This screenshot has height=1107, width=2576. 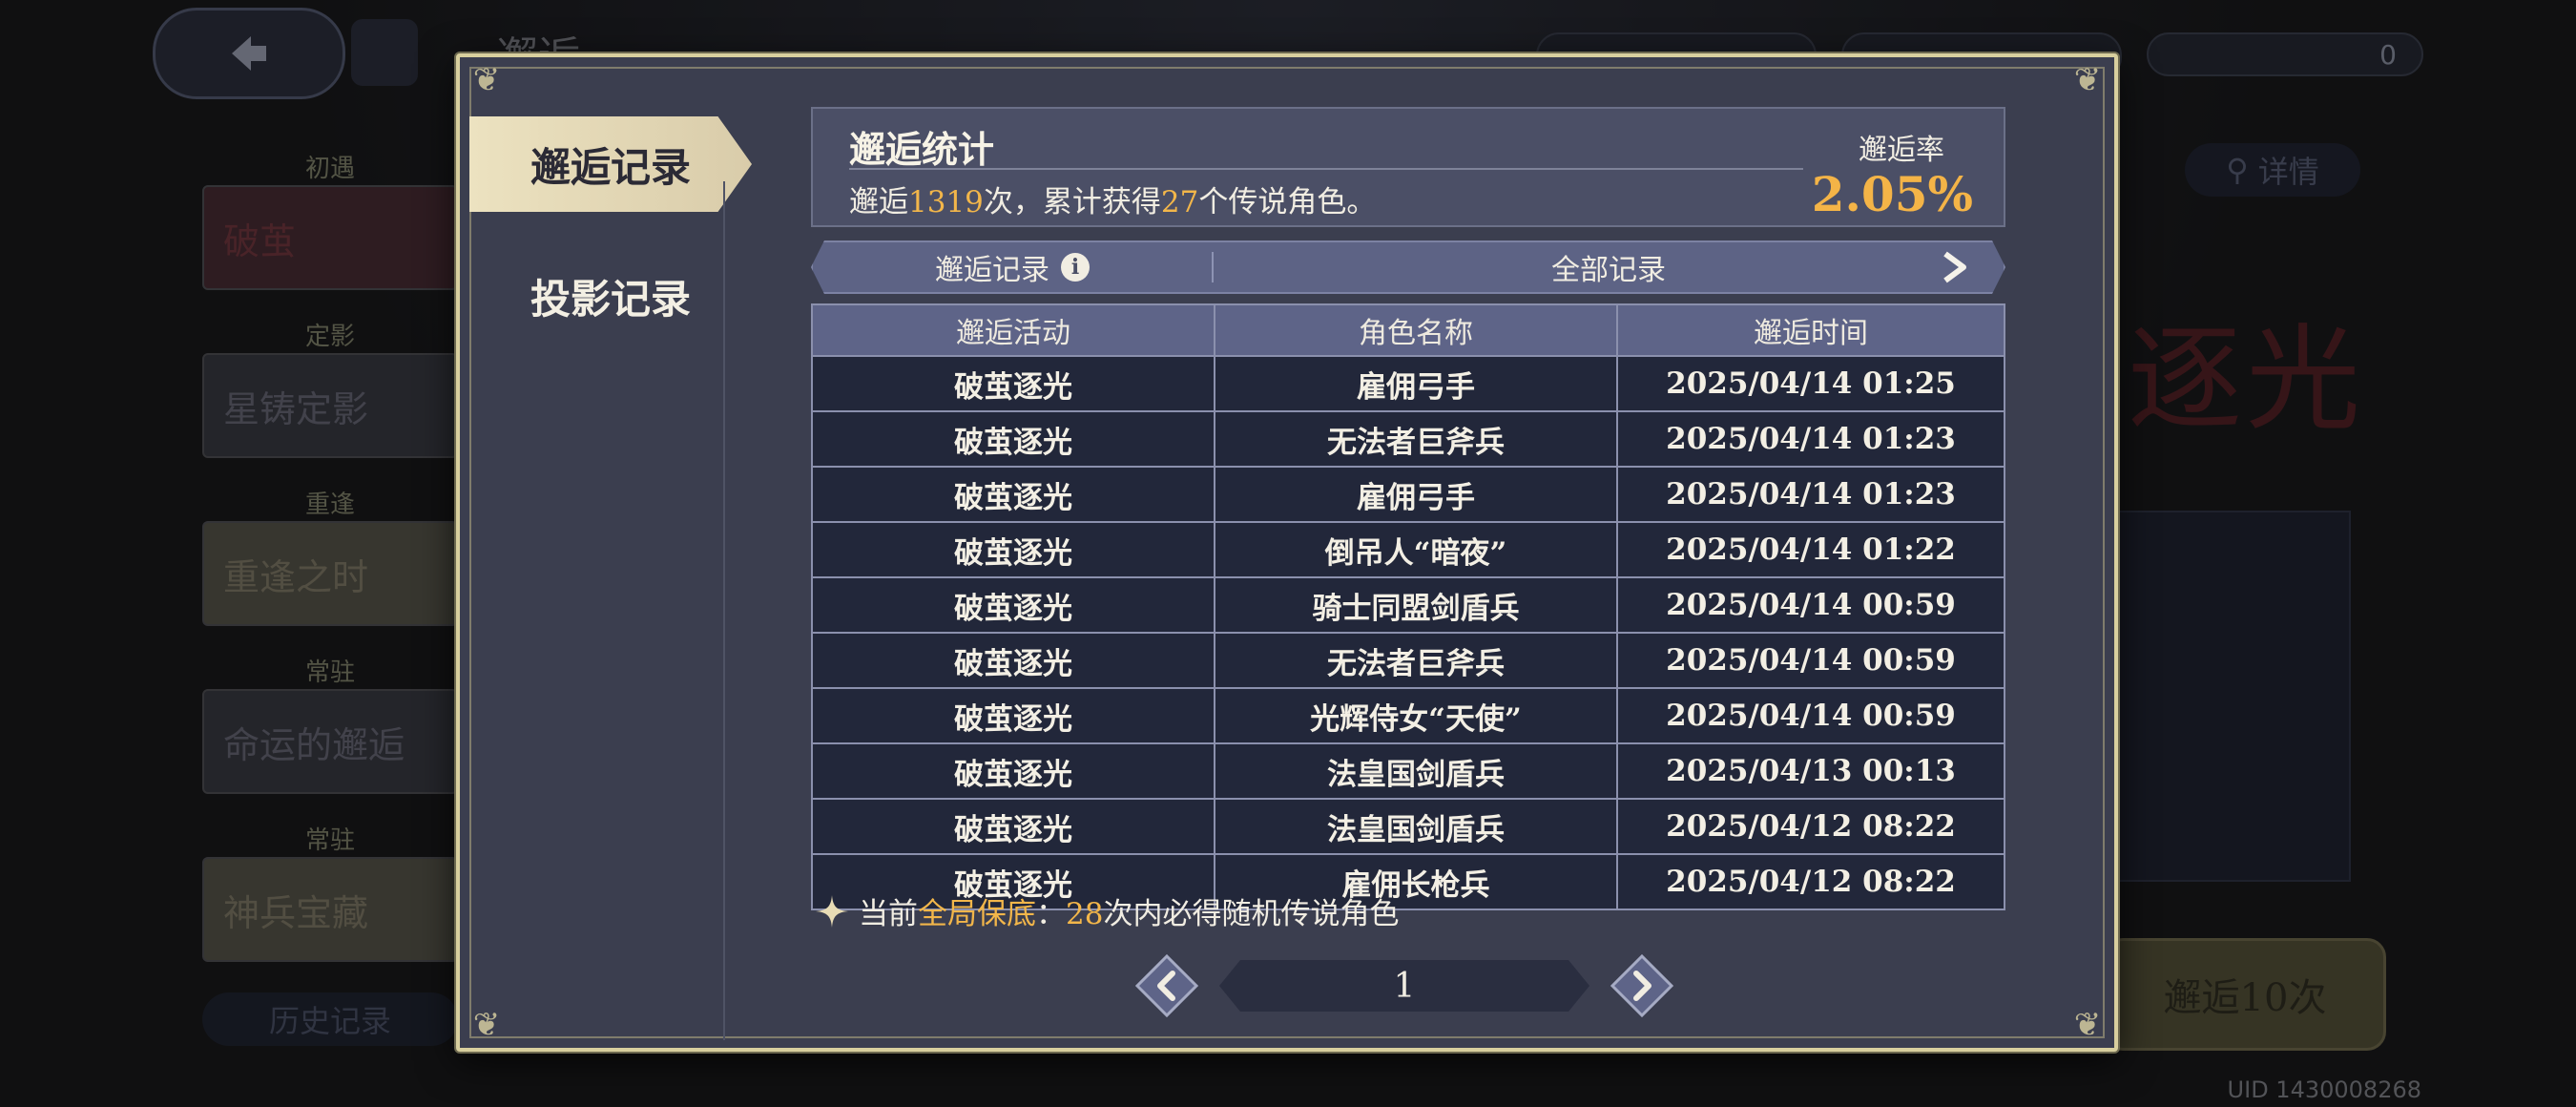 I want to click on tab-divider, so click(x=724, y=610).